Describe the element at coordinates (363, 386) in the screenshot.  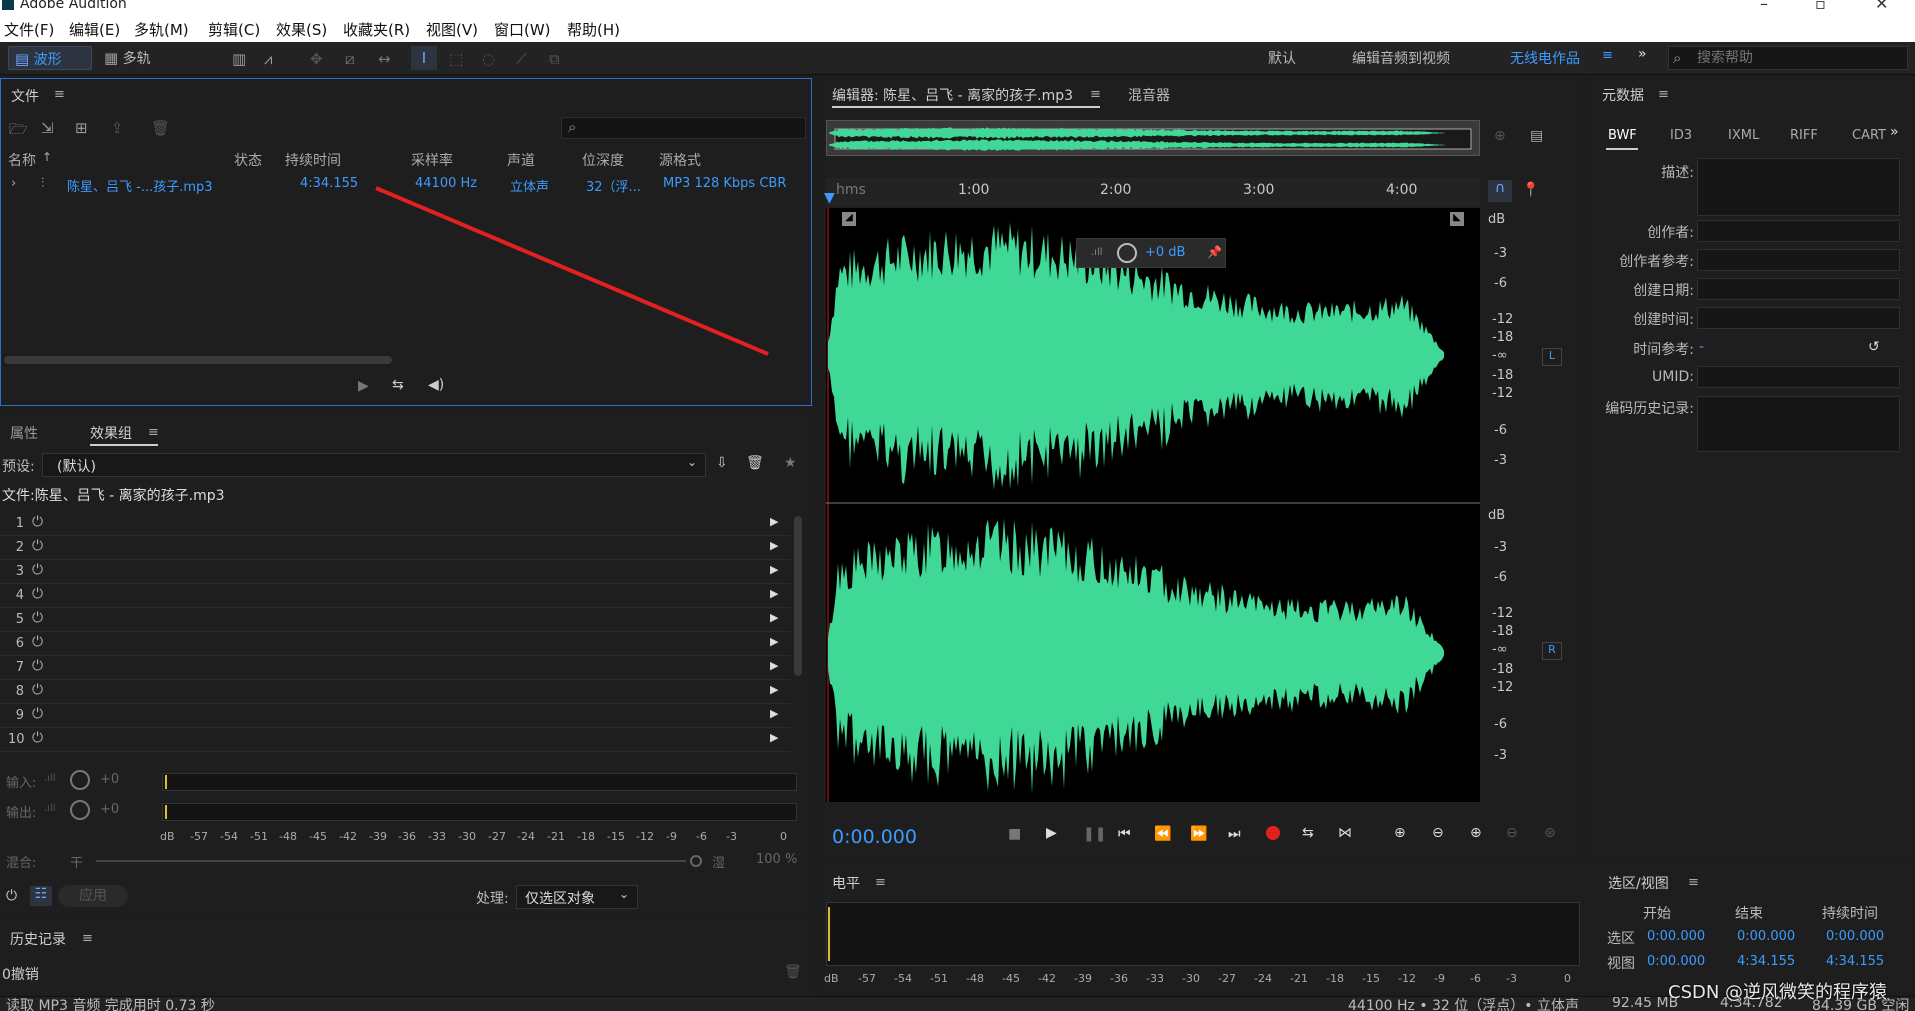
I see `play-preview-icon: ▶` at that location.